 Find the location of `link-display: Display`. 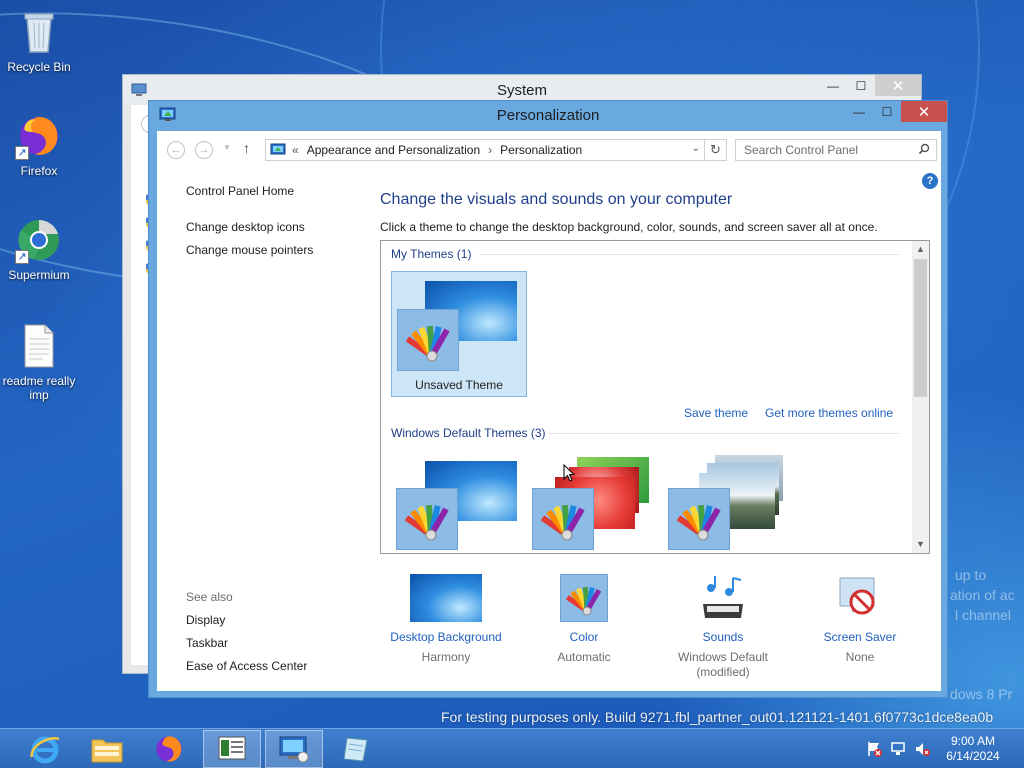

link-display: Display is located at coordinates (205, 620).